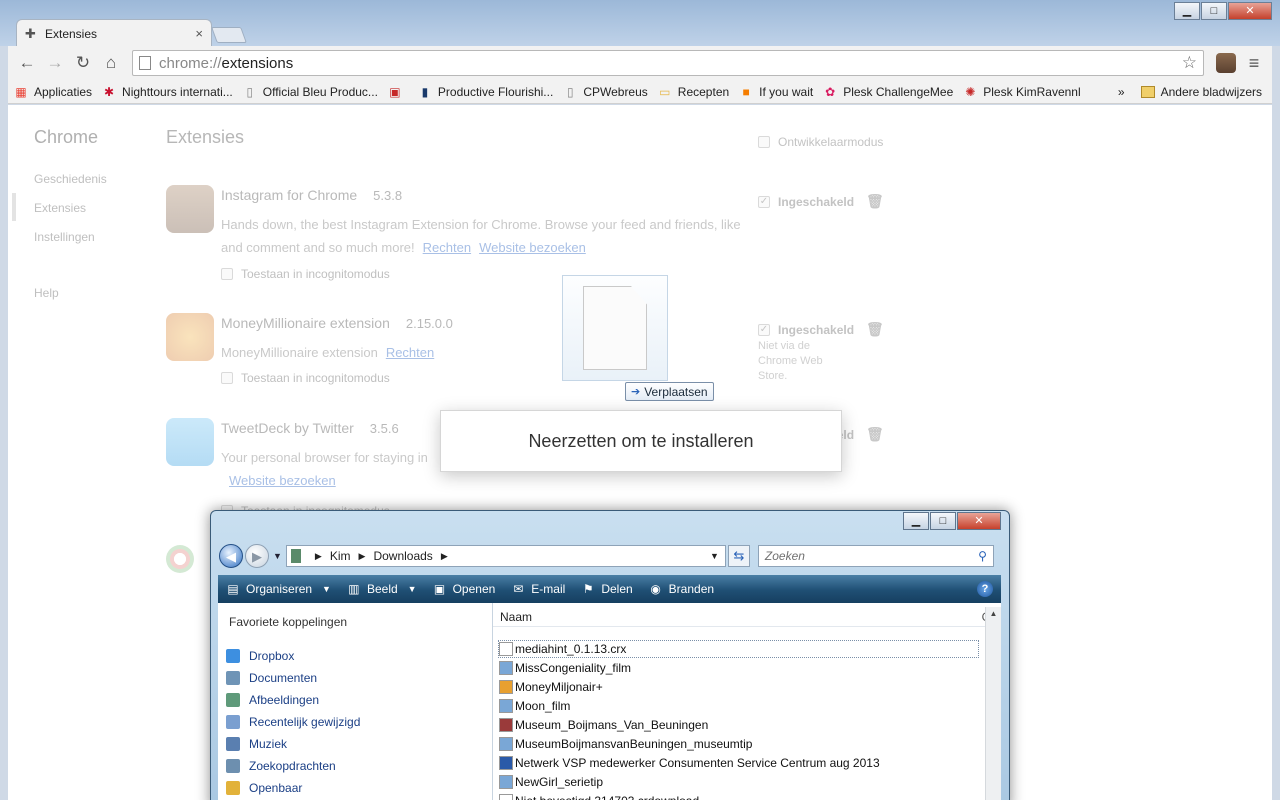  I want to click on bookmark-item: ▣, so click(398, 92).